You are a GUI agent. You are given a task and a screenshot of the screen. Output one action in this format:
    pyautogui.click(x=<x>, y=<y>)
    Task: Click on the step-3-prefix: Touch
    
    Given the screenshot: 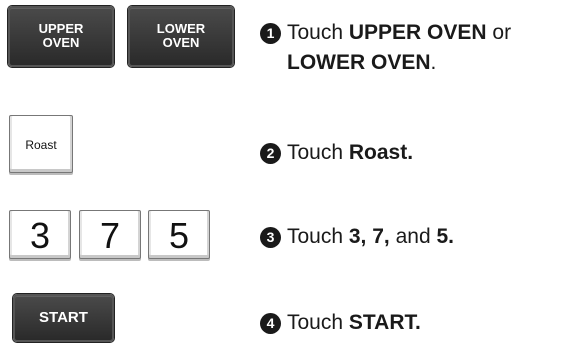 What is the action you would take?
    pyautogui.click(x=318, y=236)
    